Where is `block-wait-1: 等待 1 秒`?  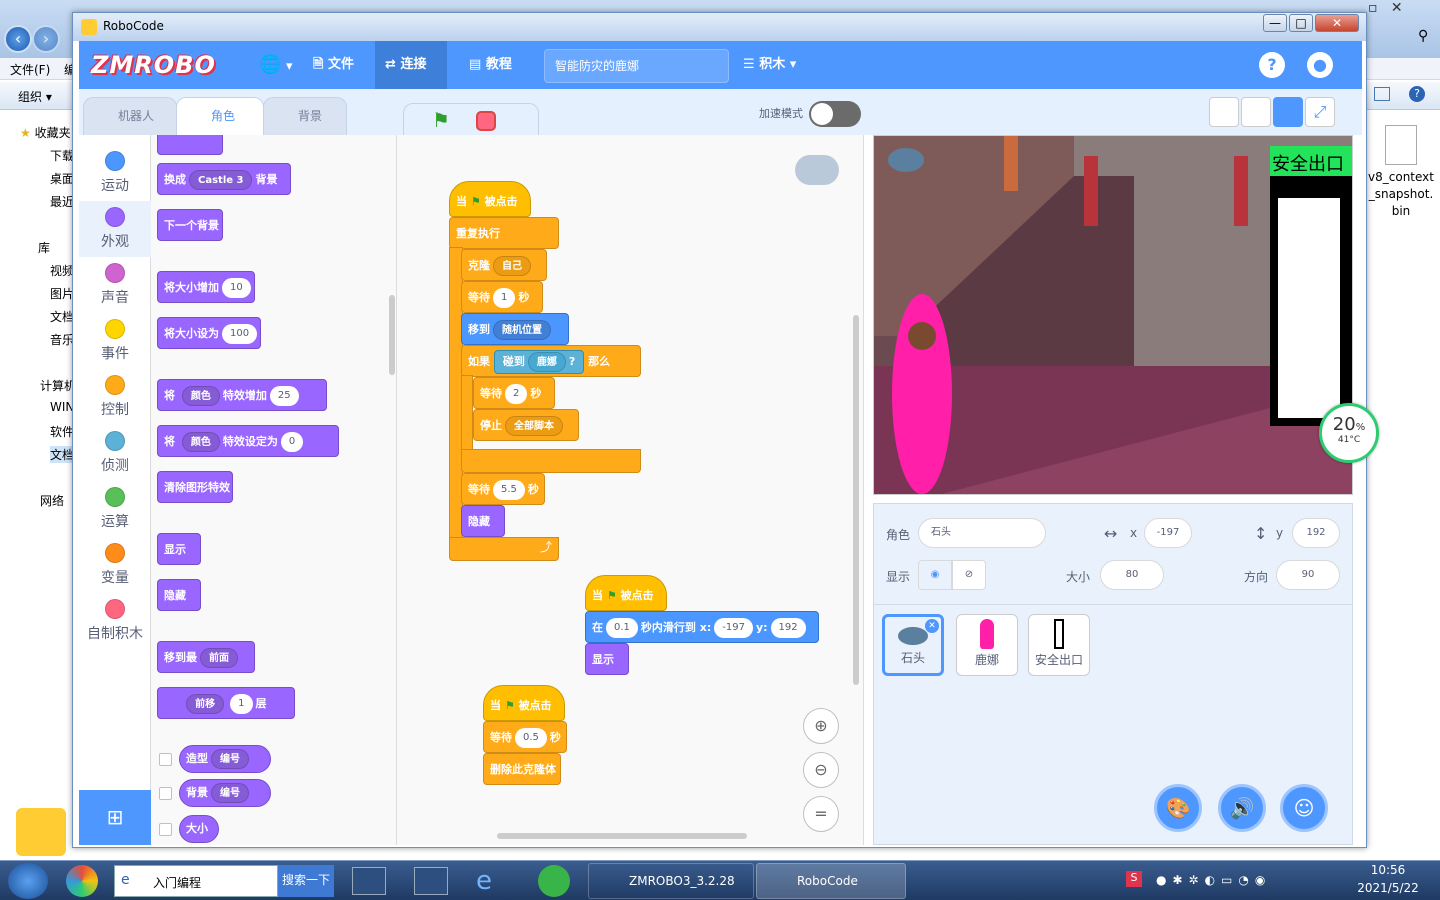 block-wait-1: 等待 1 秒 is located at coordinates (502, 297).